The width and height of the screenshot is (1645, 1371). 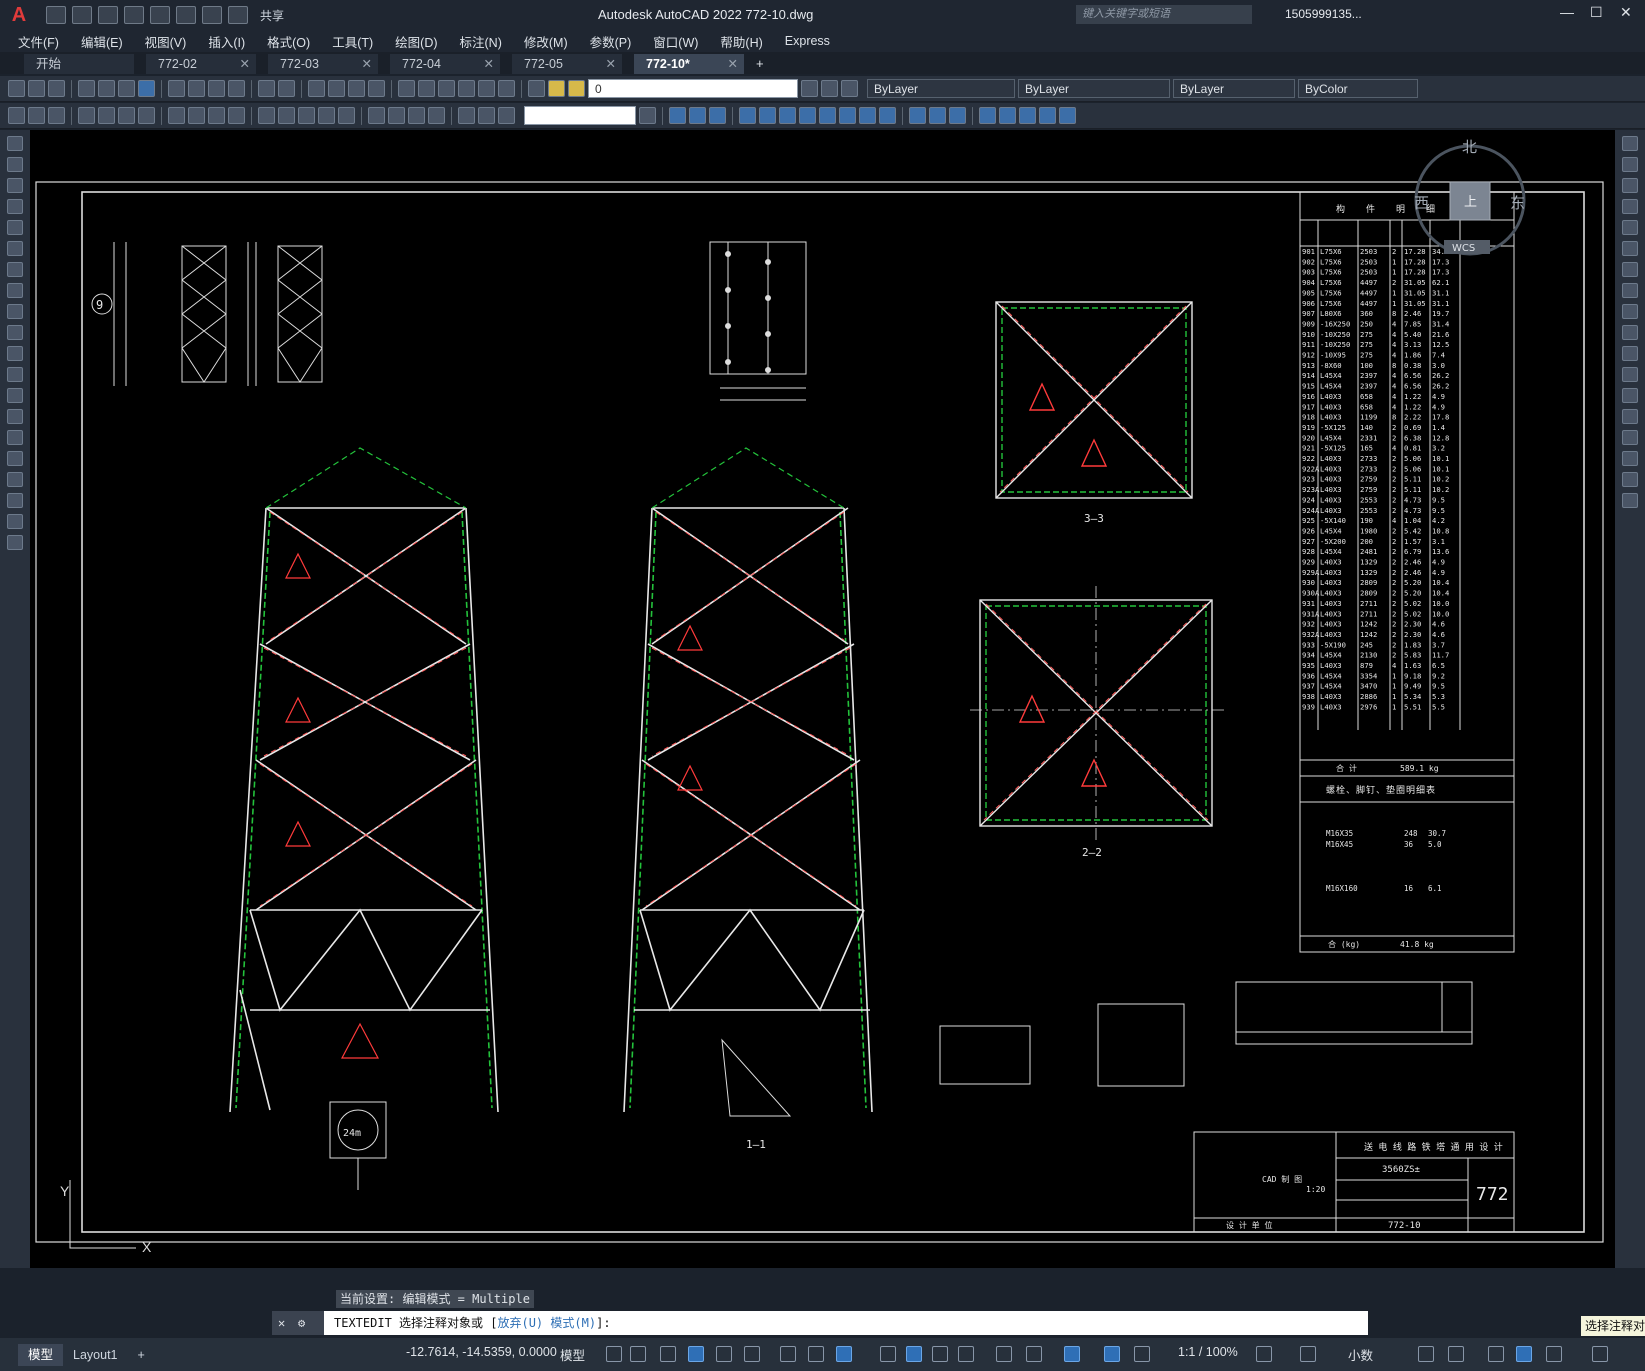 I want to click on aligned-dim-icon, so click(x=106, y=115).